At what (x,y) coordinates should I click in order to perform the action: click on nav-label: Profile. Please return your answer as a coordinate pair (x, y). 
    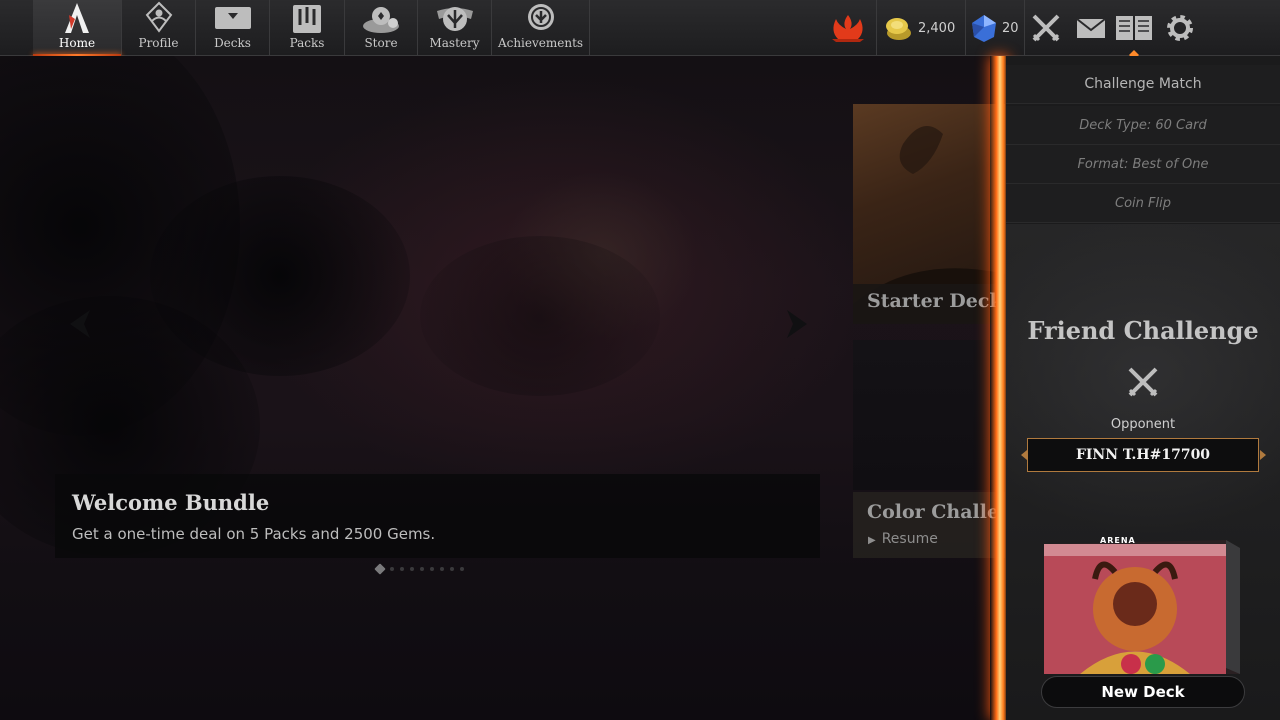
    Looking at the image, I should click on (158, 43).